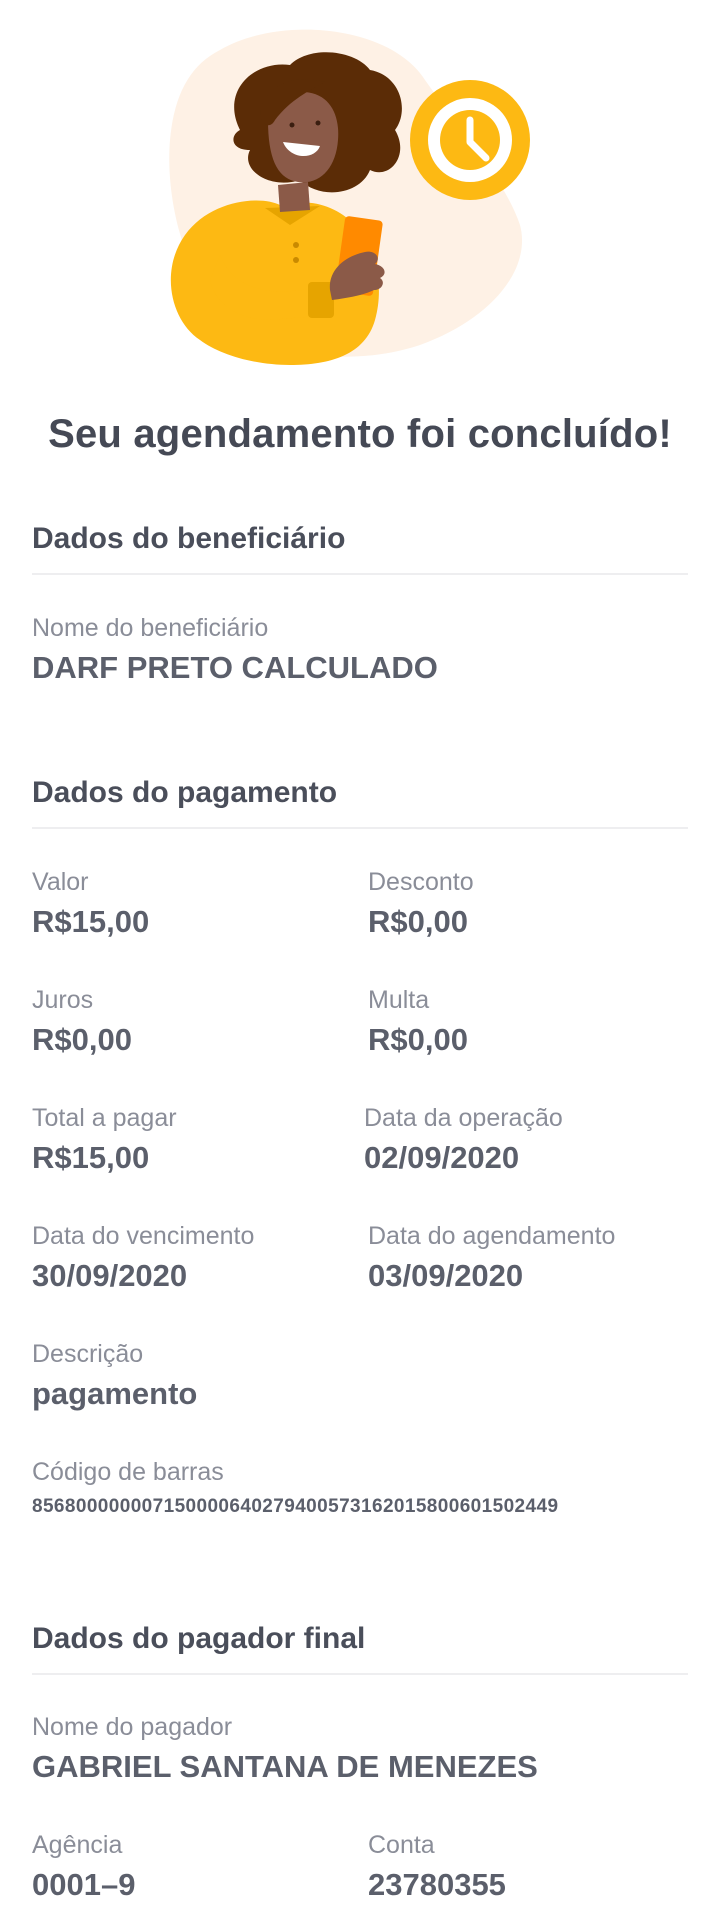 This screenshot has width=720, height=1925. Describe the element at coordinates (91, 1157) in the screenshot. I see `total-value: R$15,00` at that location.